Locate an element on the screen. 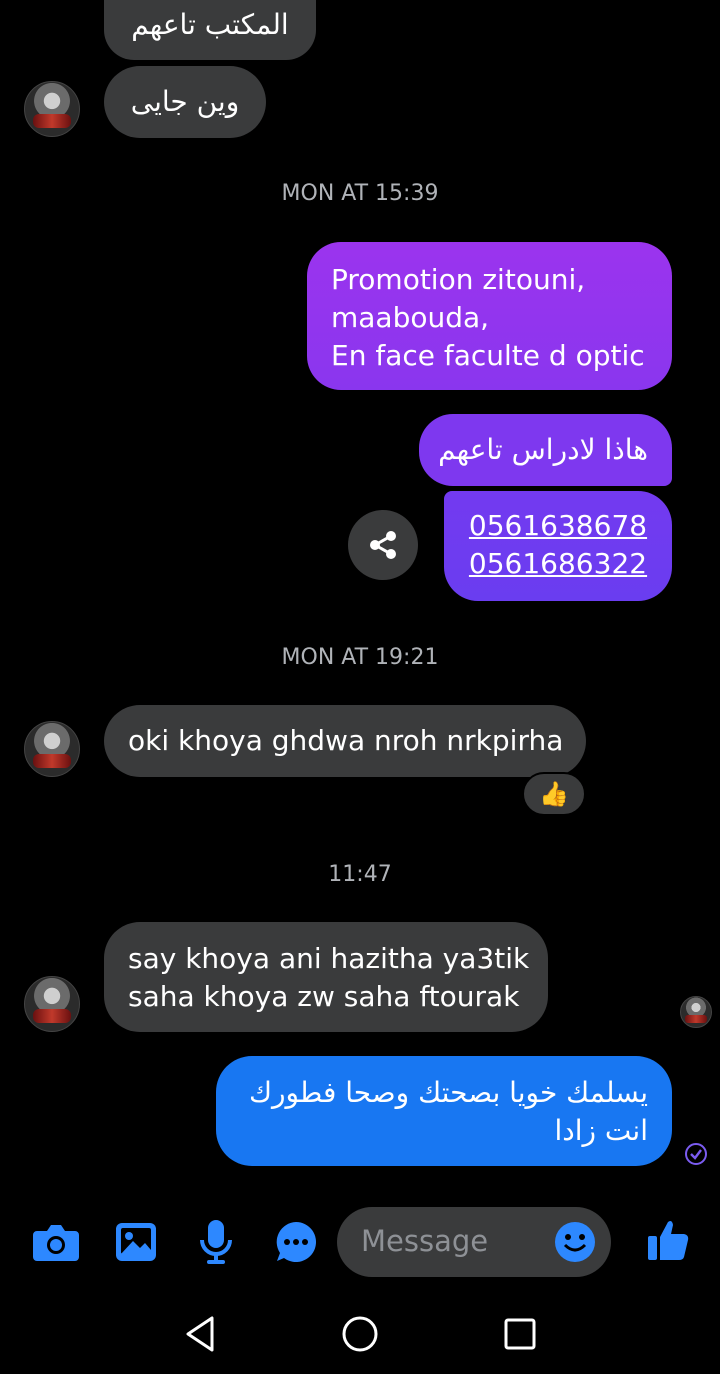  thumbs-up-reaction-icon: 👍 is located at coordinates (554, 794).